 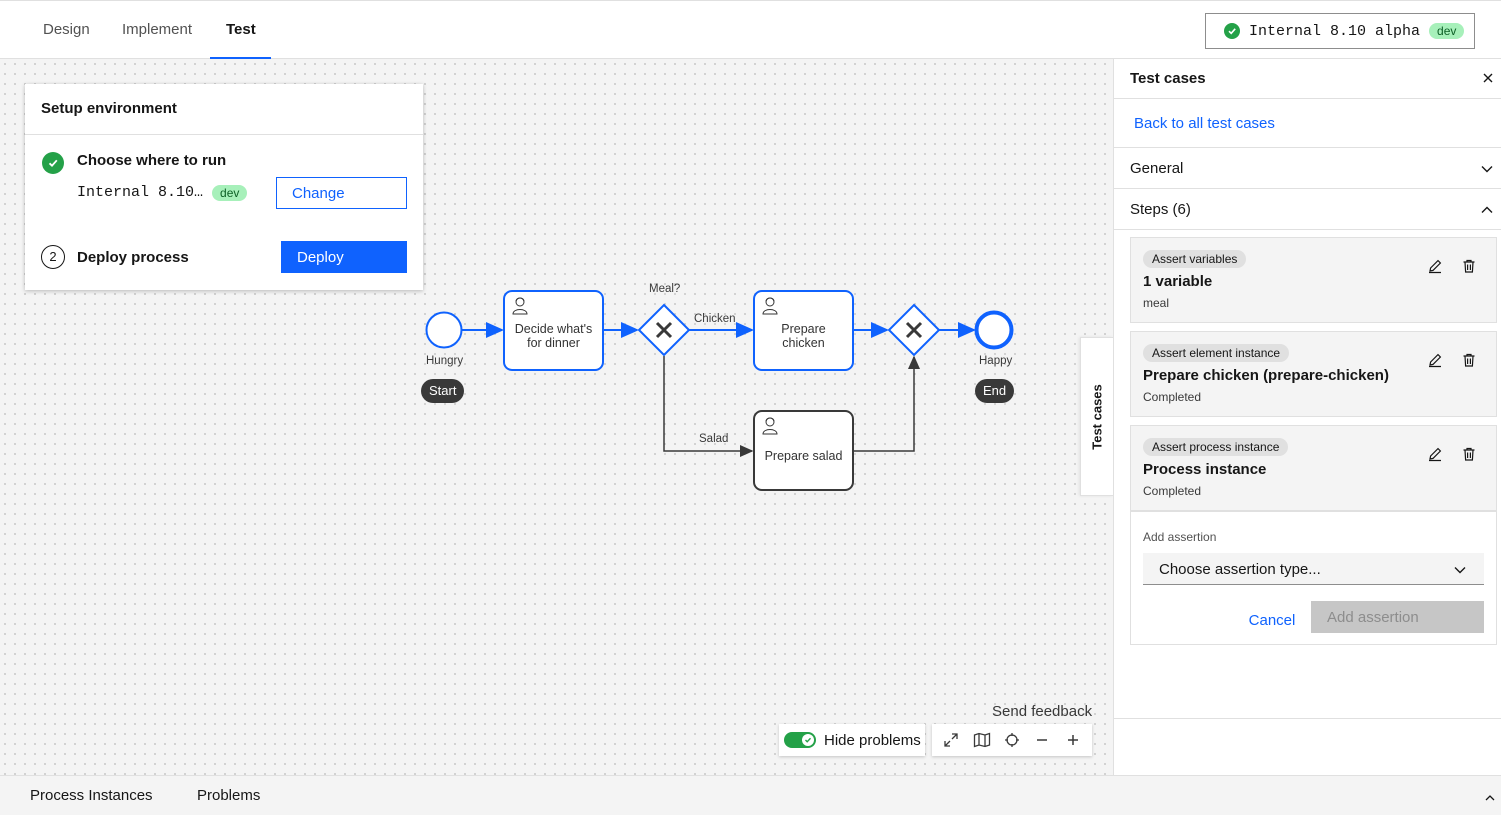 I want to click on test-cases-side-tab: Test cases, so click(x=1096, y=416).